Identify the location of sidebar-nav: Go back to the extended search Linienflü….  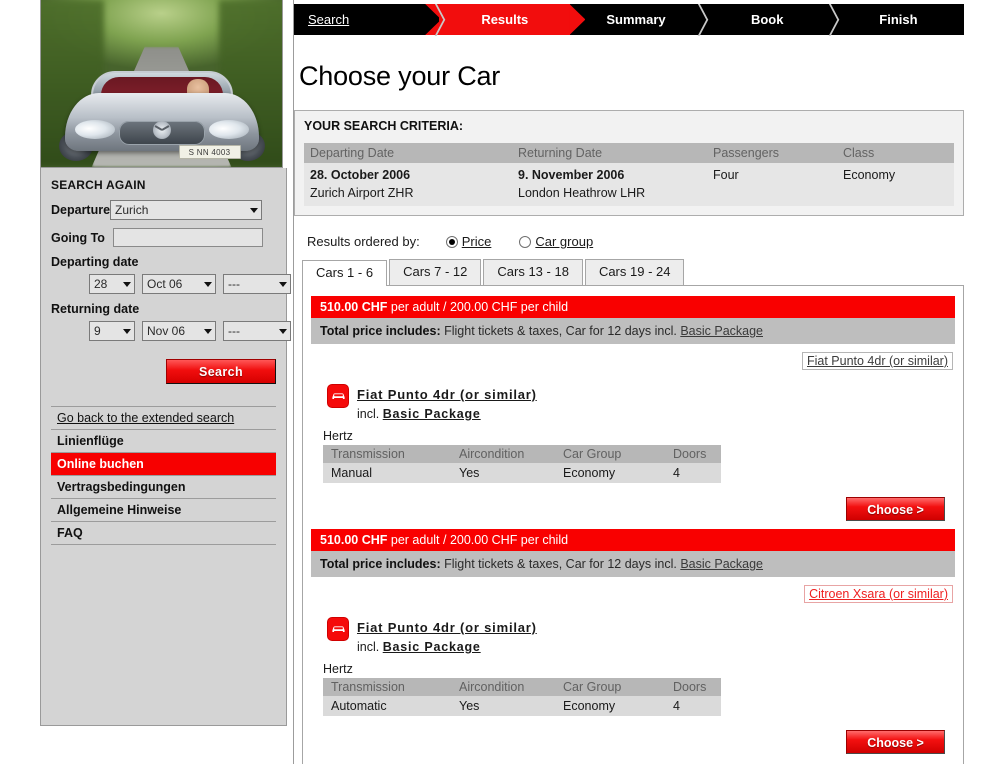
(163, 475).